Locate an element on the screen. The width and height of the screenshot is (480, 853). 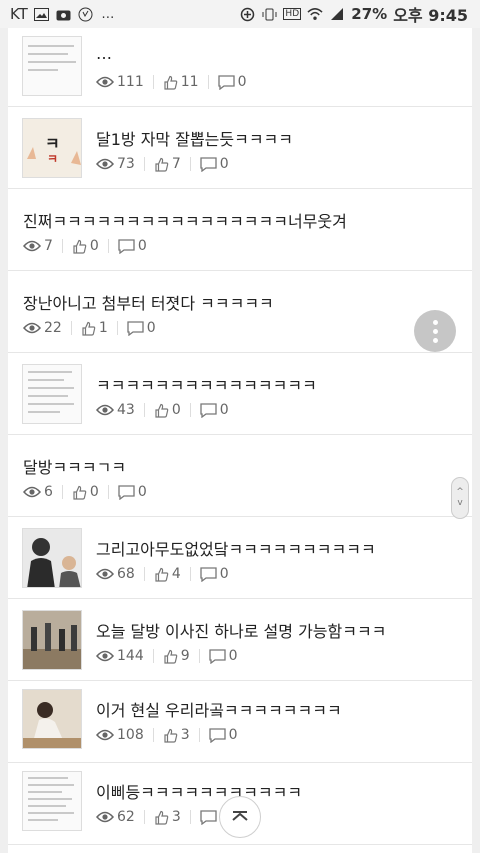
more-vertical-icon is located at coordinates (435, 331).